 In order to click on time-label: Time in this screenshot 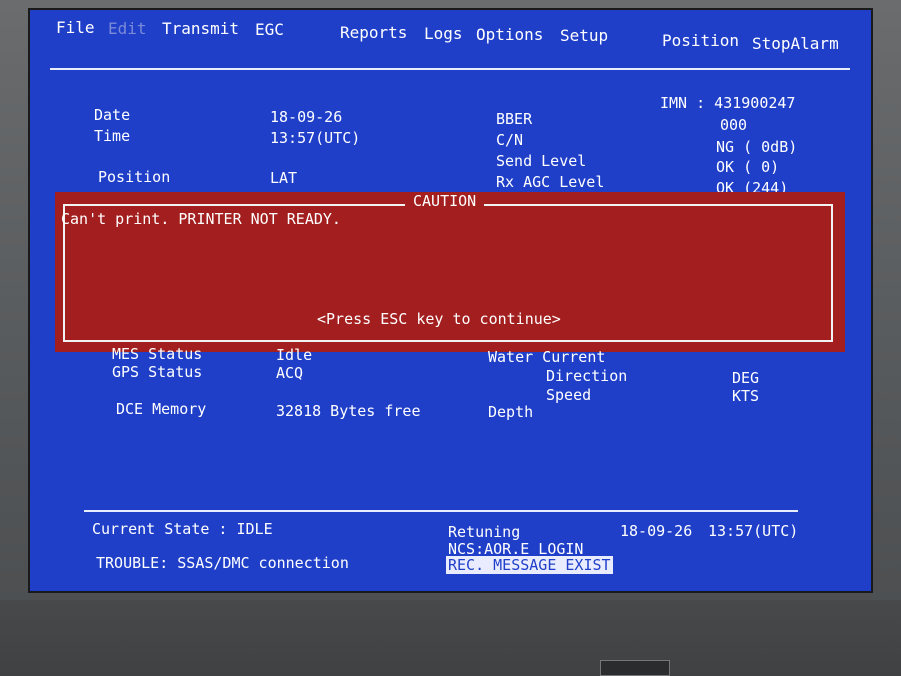, I will do `click(112, 136)`.